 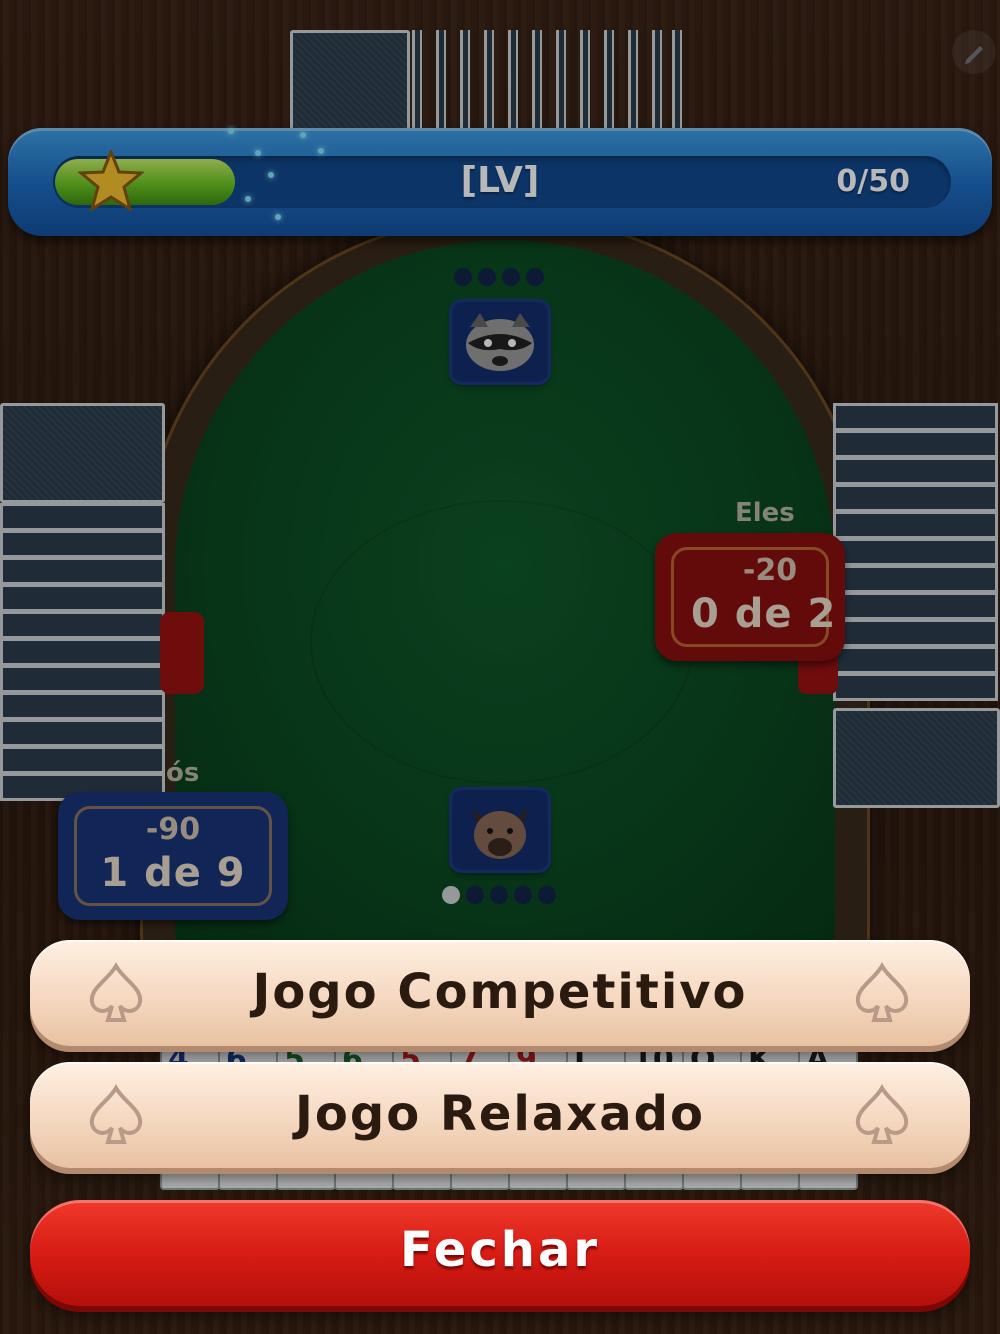 I want to click on close-button: Fechar, so click(x=500, y=1253).